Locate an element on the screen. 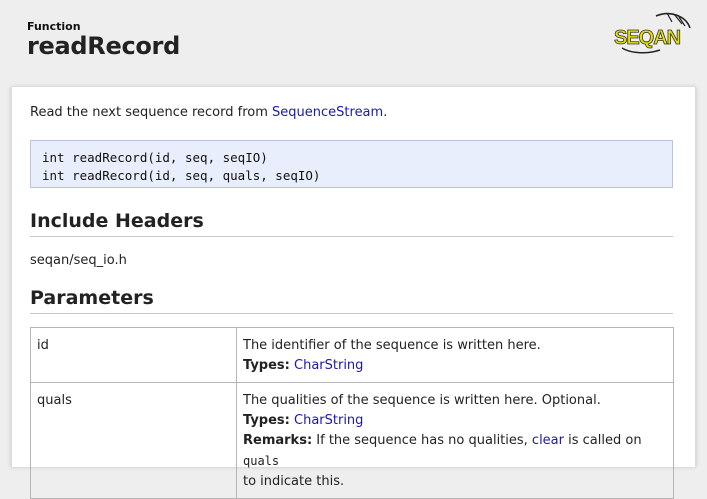  logo-text: SEQAN is located at coordinates (647, 38).